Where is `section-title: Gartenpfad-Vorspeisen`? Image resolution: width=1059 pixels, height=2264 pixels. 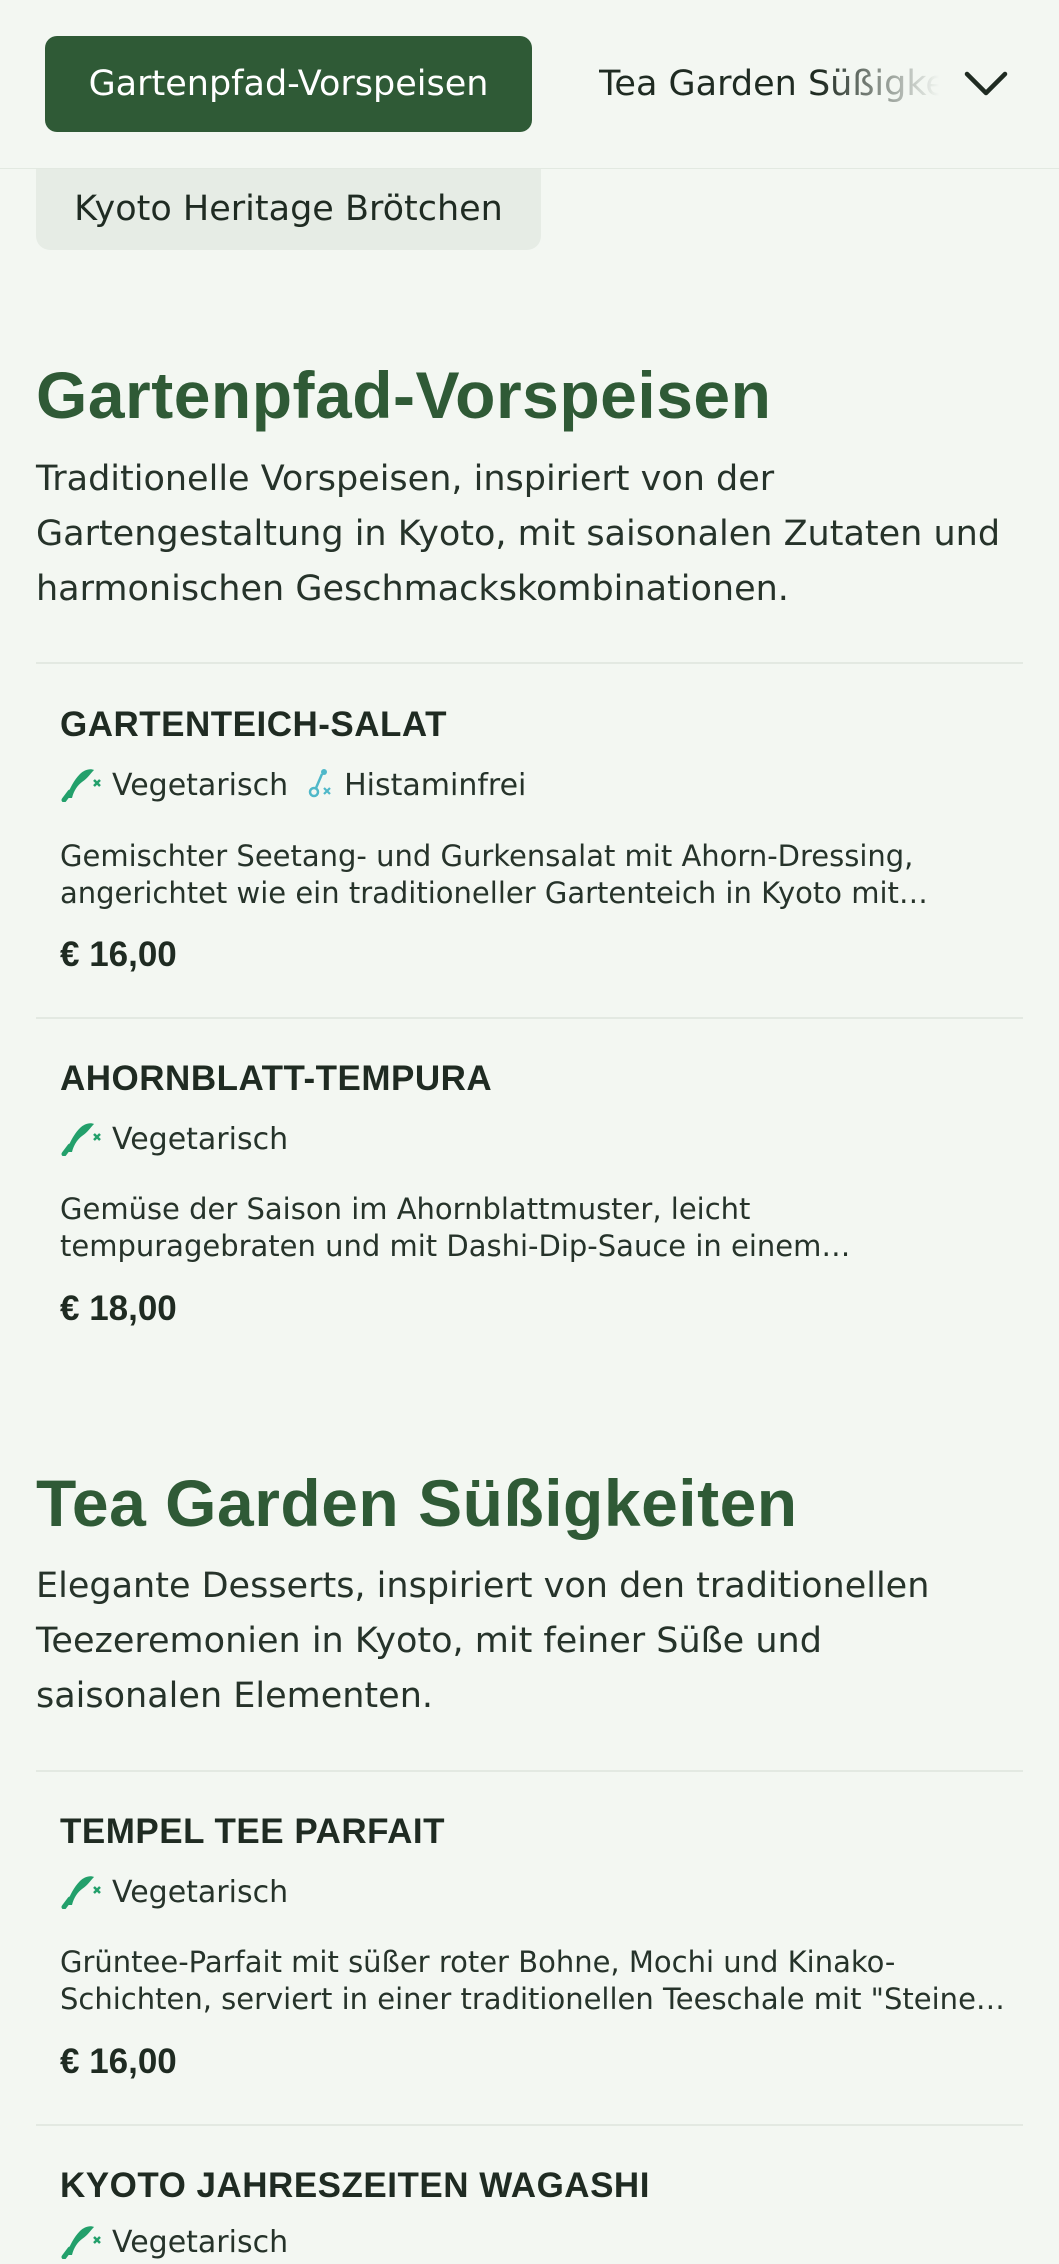
section-title: Gartenpfad-Vorspeisen is located at coordinates (404, 395).